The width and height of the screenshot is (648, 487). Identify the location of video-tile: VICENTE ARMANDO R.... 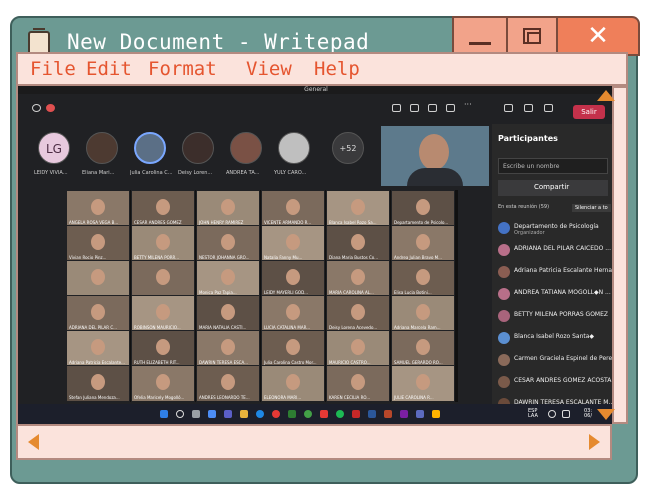
(293, 208).